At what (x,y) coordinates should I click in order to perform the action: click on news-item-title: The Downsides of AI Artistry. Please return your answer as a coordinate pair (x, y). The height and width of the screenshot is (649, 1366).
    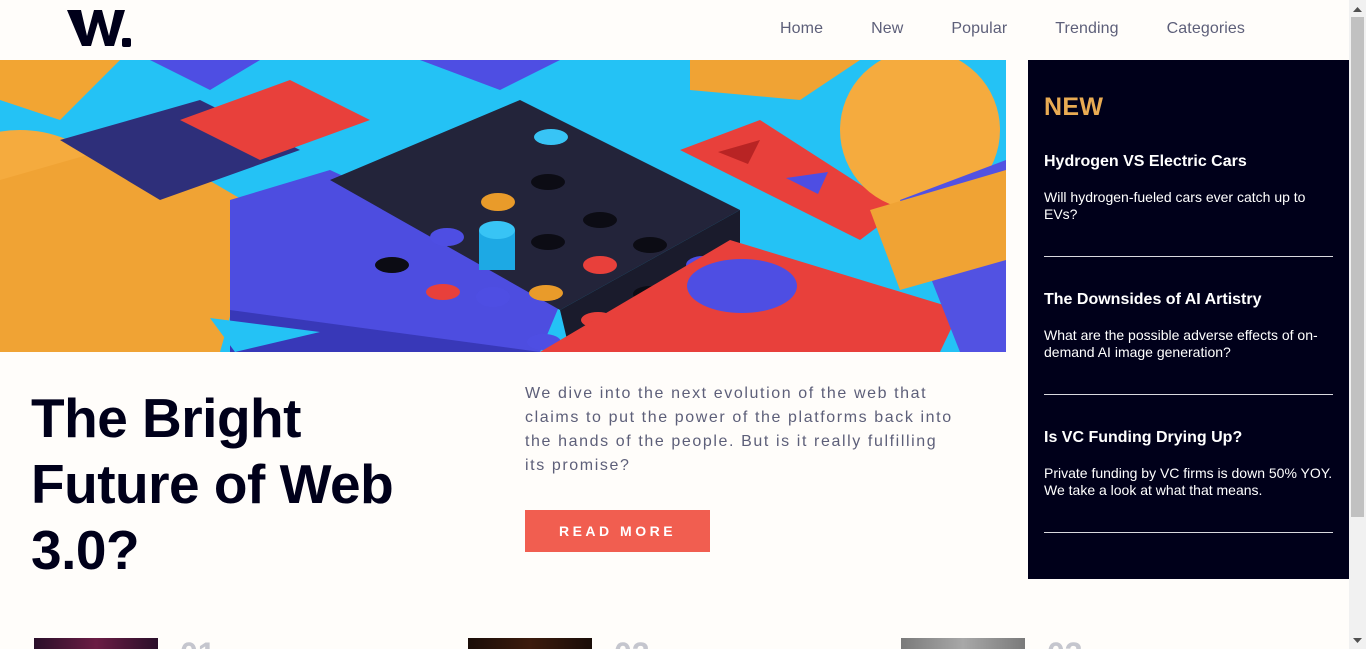
    Looking at the image, I should click on (1188, 300).